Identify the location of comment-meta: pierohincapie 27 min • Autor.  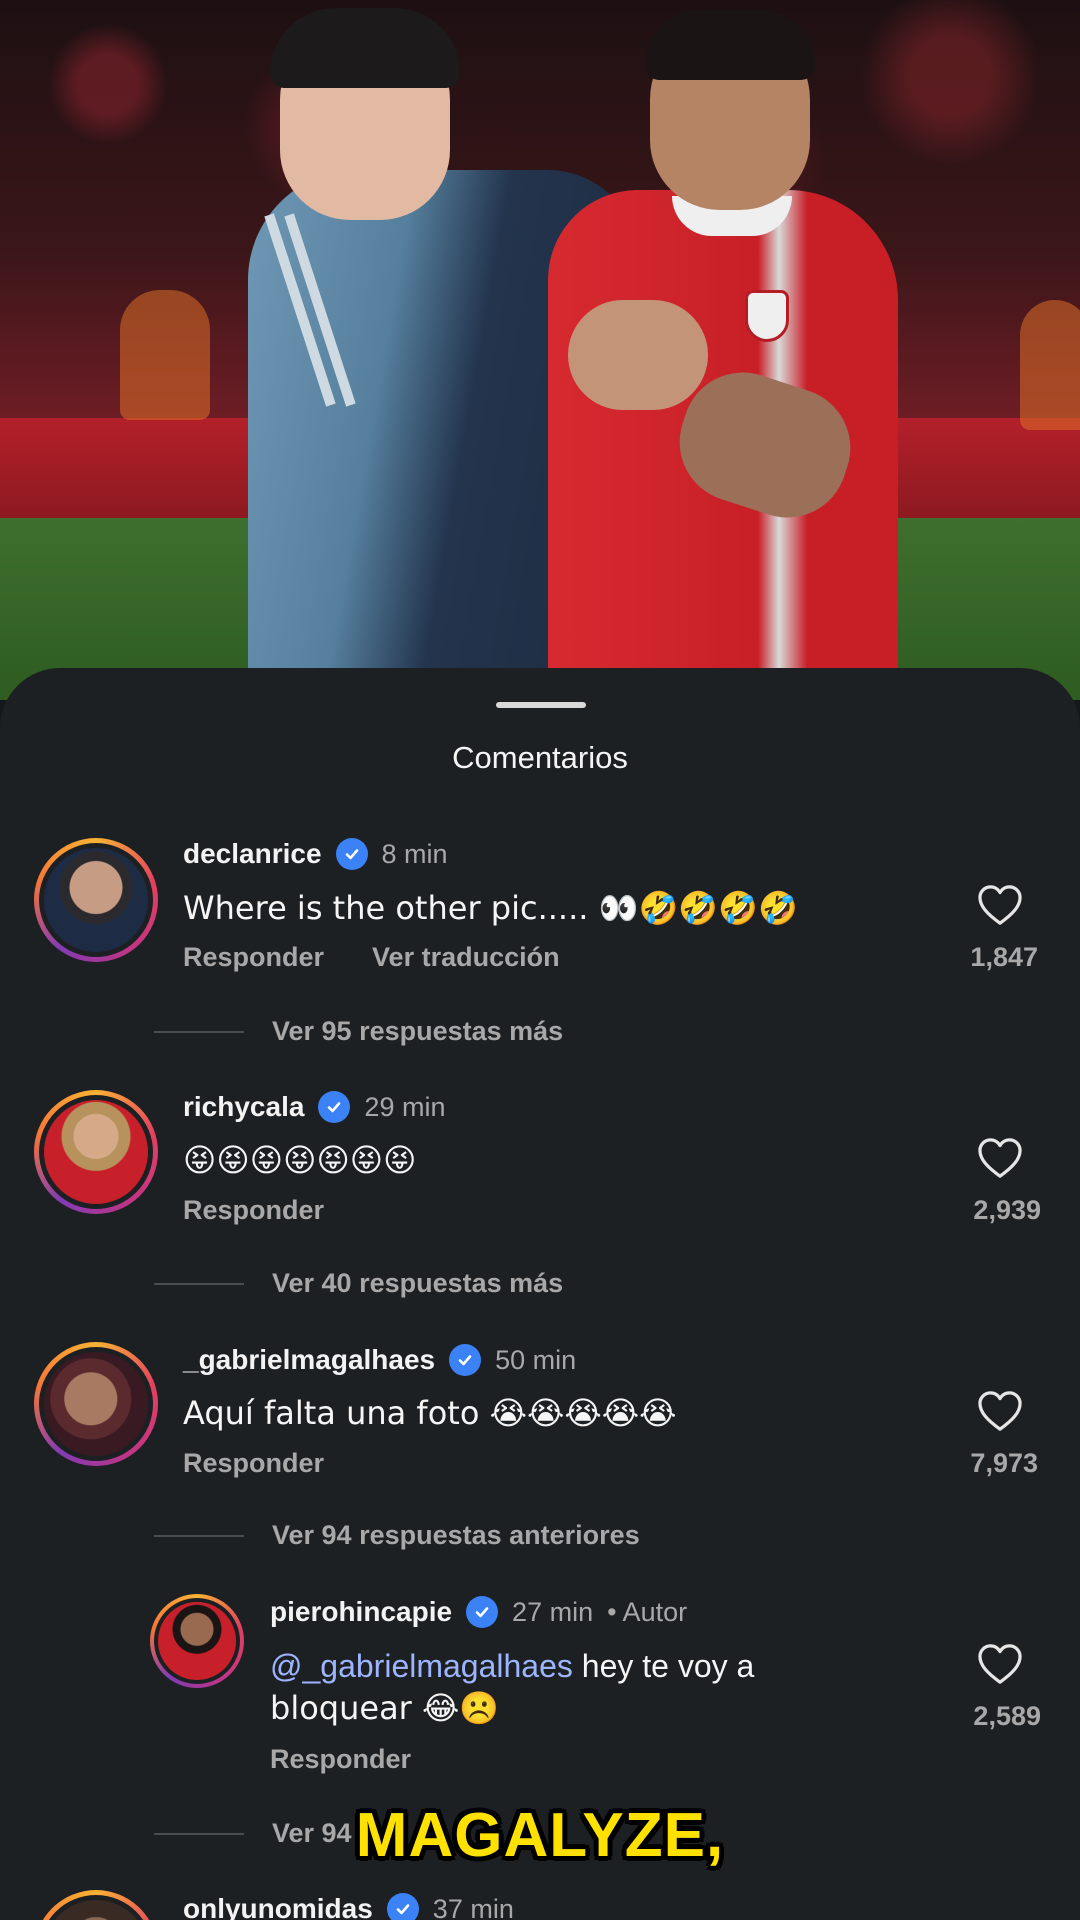
(478, 1612).